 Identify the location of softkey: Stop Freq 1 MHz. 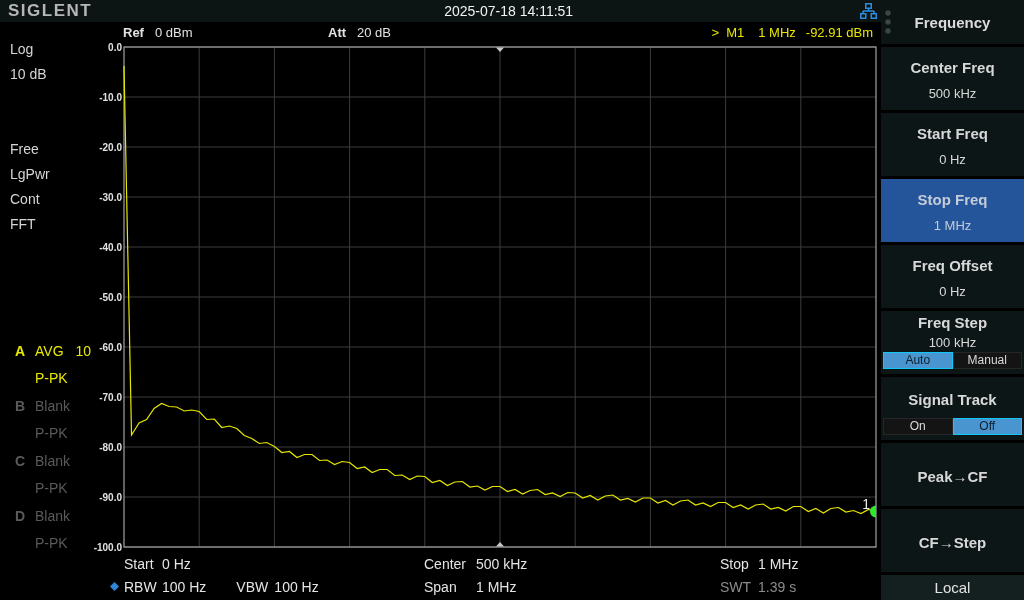
(952, 210).